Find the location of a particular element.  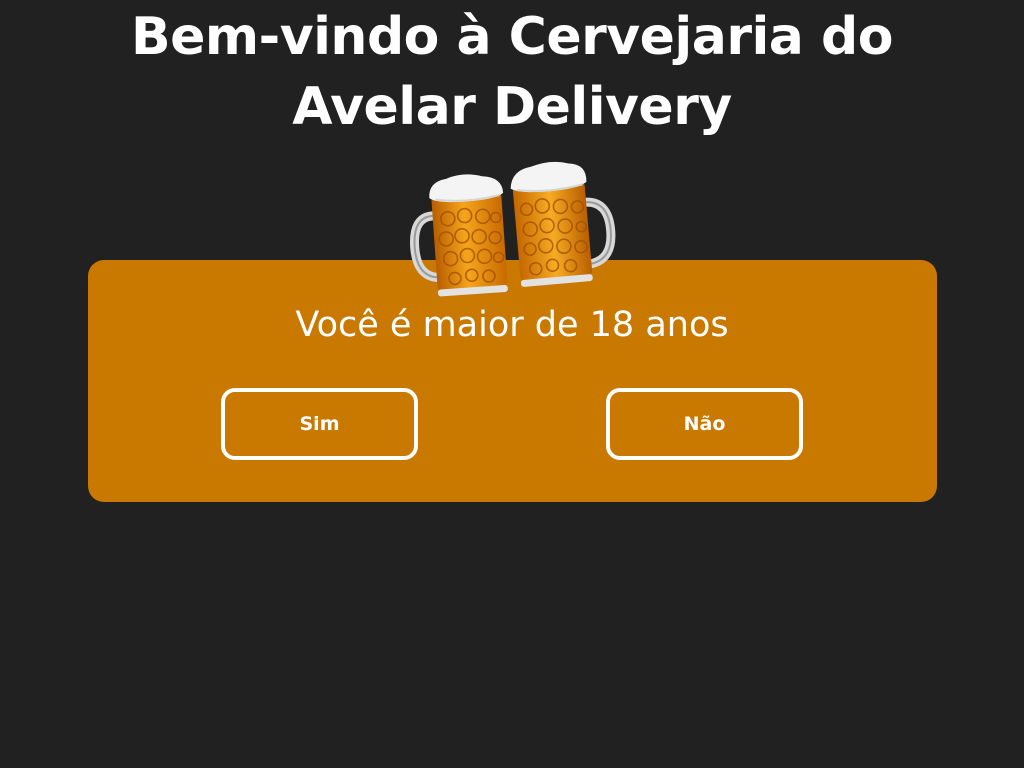

yes-button: Sim is located at coordinates (319, 424).